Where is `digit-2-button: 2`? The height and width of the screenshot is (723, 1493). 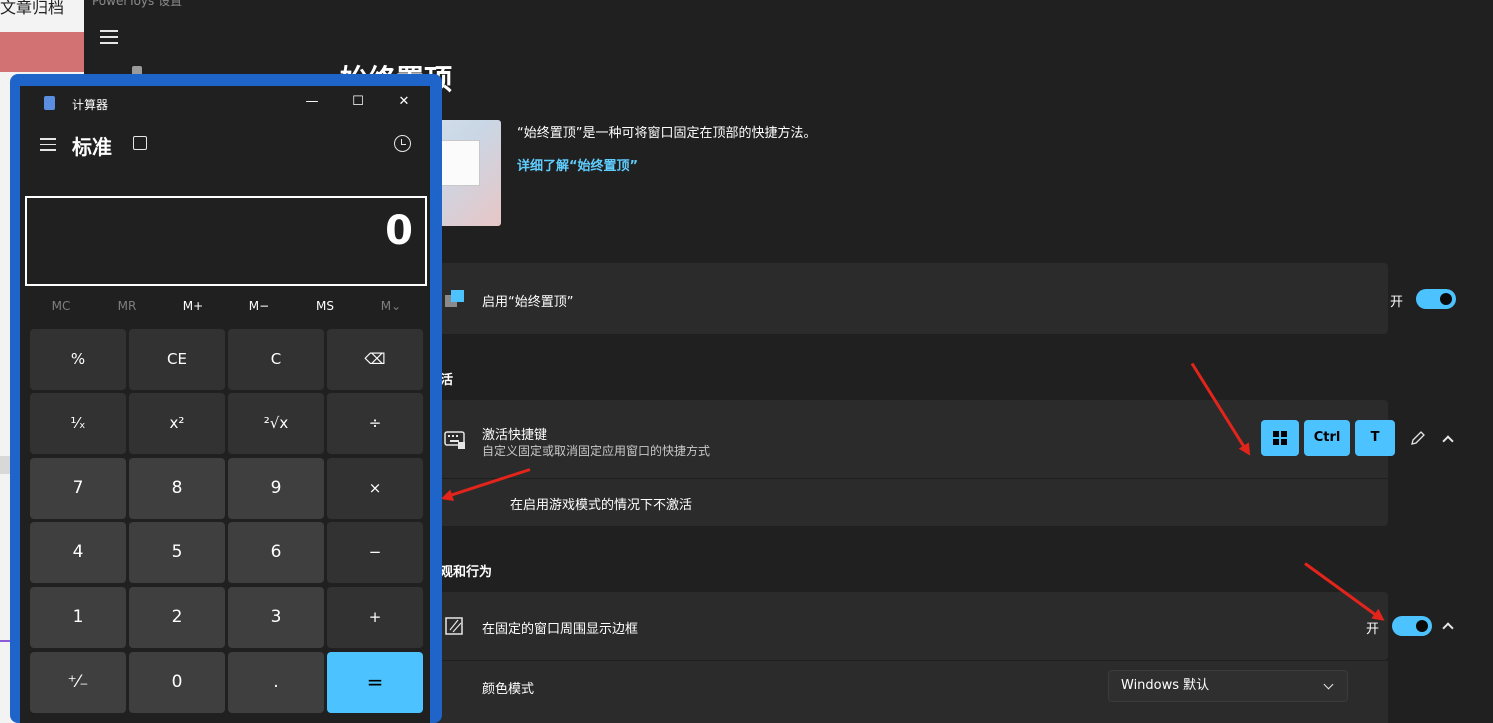 digit-2-button: 2 is located at coordinates (177, 617).